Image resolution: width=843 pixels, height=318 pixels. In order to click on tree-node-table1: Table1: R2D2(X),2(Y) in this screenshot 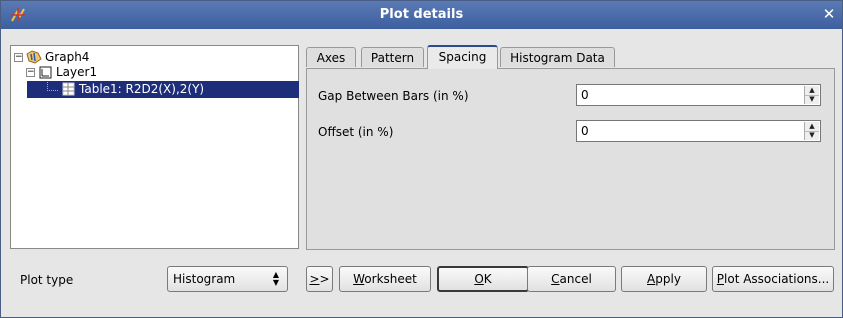, I will do `click(163, 89)`.